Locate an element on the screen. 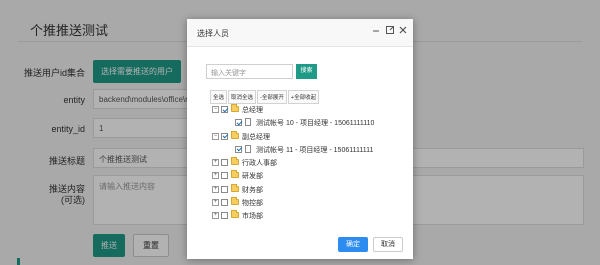 The height and width of the screenshot is (265, 600). minimize-icon is located at coordinates (376, 32).